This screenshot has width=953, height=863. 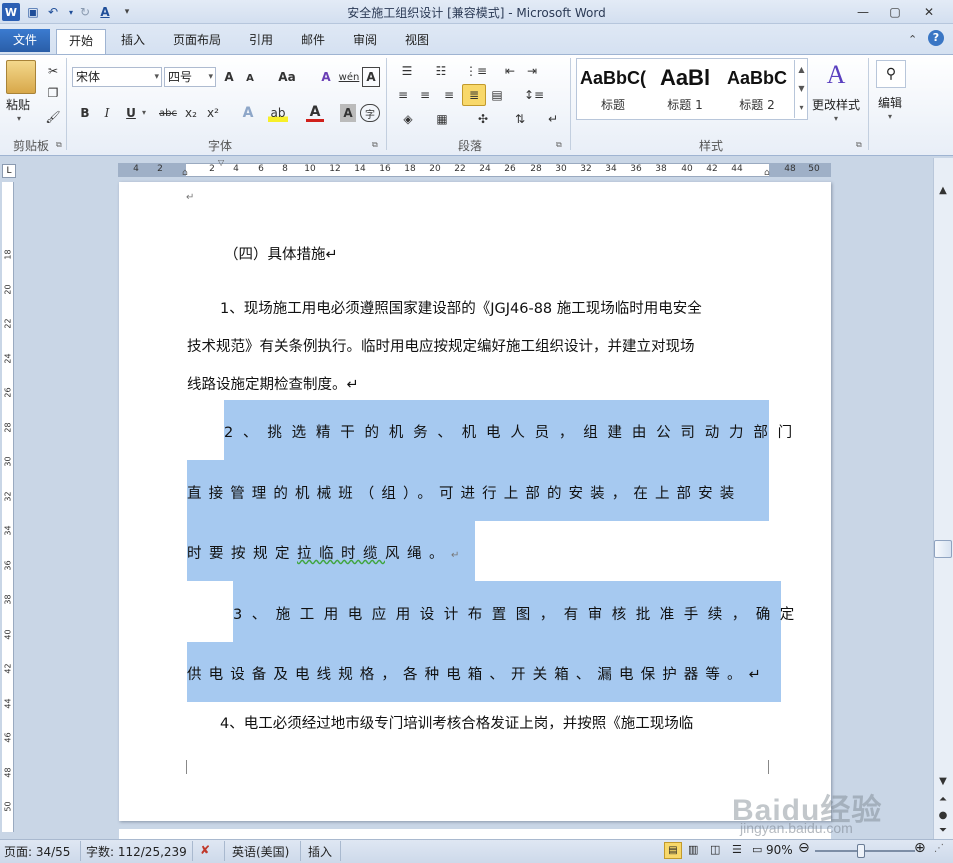 I want to click on change-styles-button: 更改样式, so click(x=836, y=104).